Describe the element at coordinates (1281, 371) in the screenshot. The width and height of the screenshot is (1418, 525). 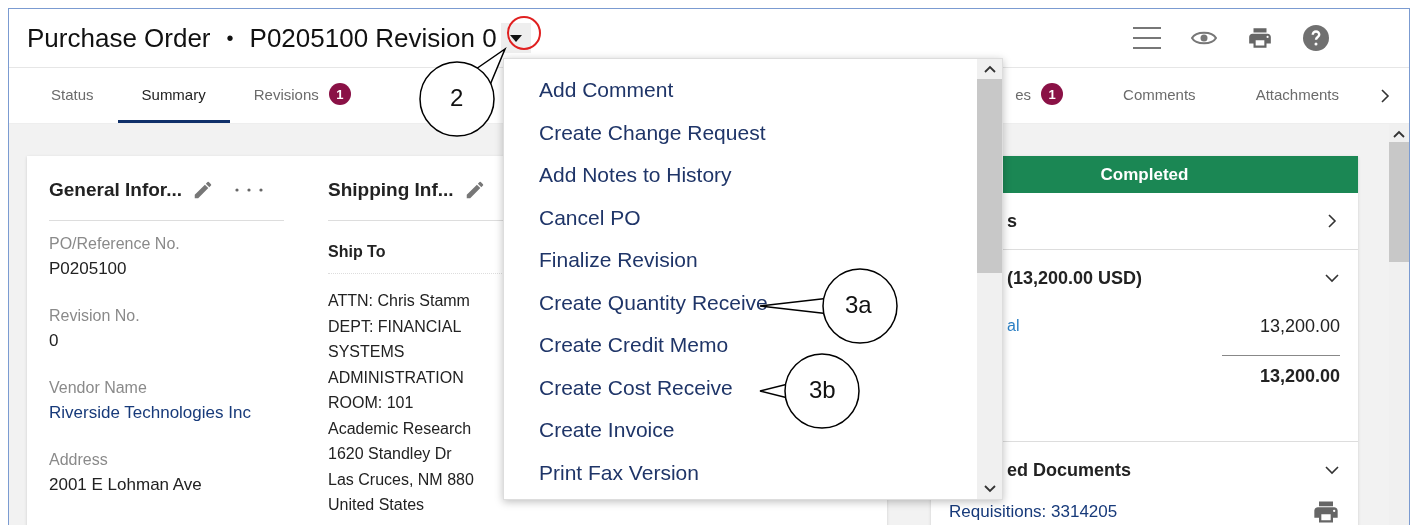
I see `total-amount: 13,200.00` at that location.